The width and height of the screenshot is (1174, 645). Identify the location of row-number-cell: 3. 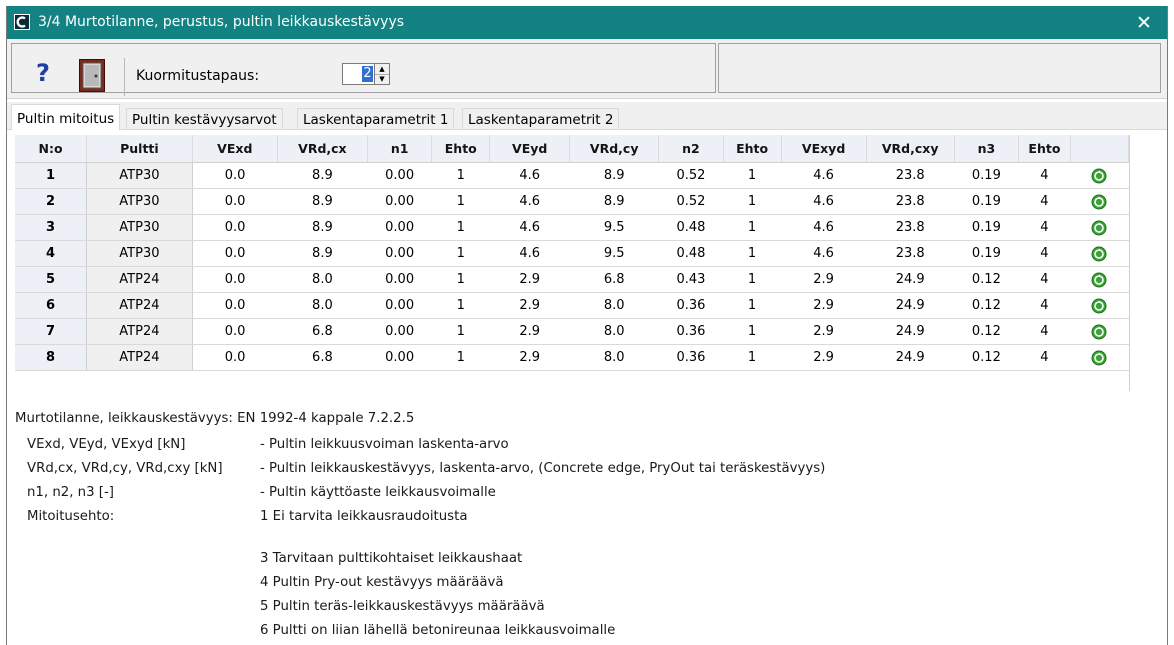
(51, 227).